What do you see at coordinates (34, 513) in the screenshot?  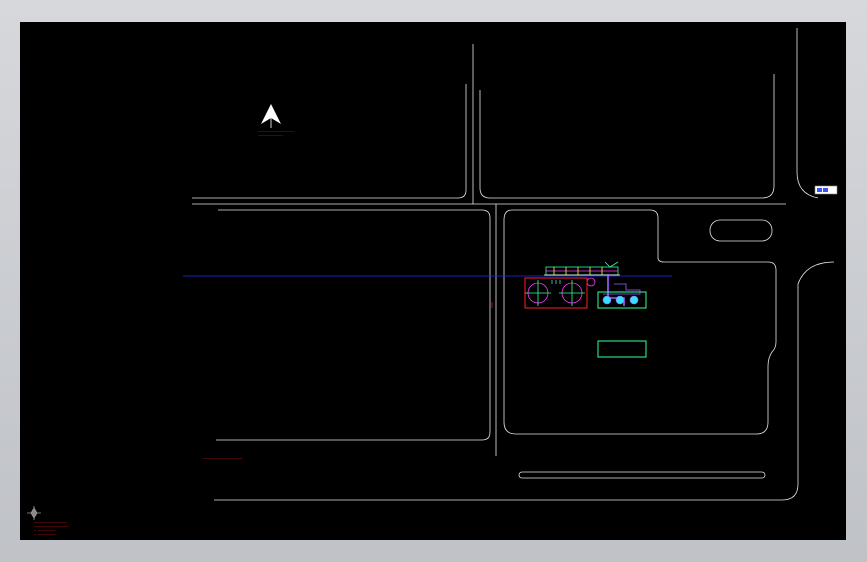 I see `ucs-compass-icon` at bounding box center [34, 513].